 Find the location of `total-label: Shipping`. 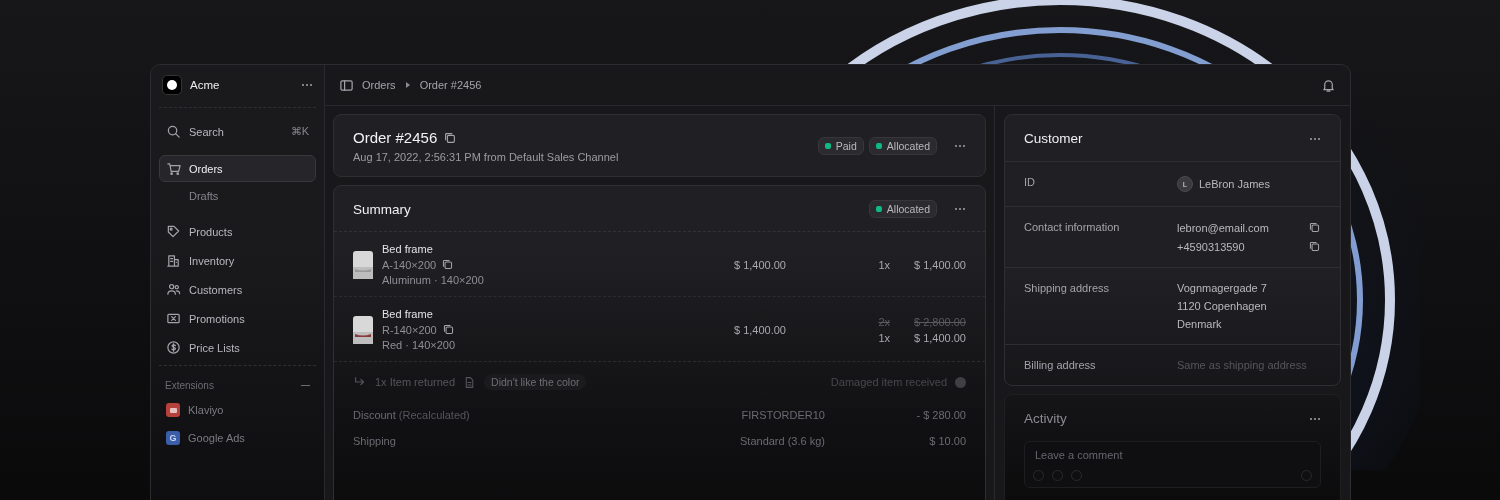

total-label: Shipping is located at coordinates (375, 441).